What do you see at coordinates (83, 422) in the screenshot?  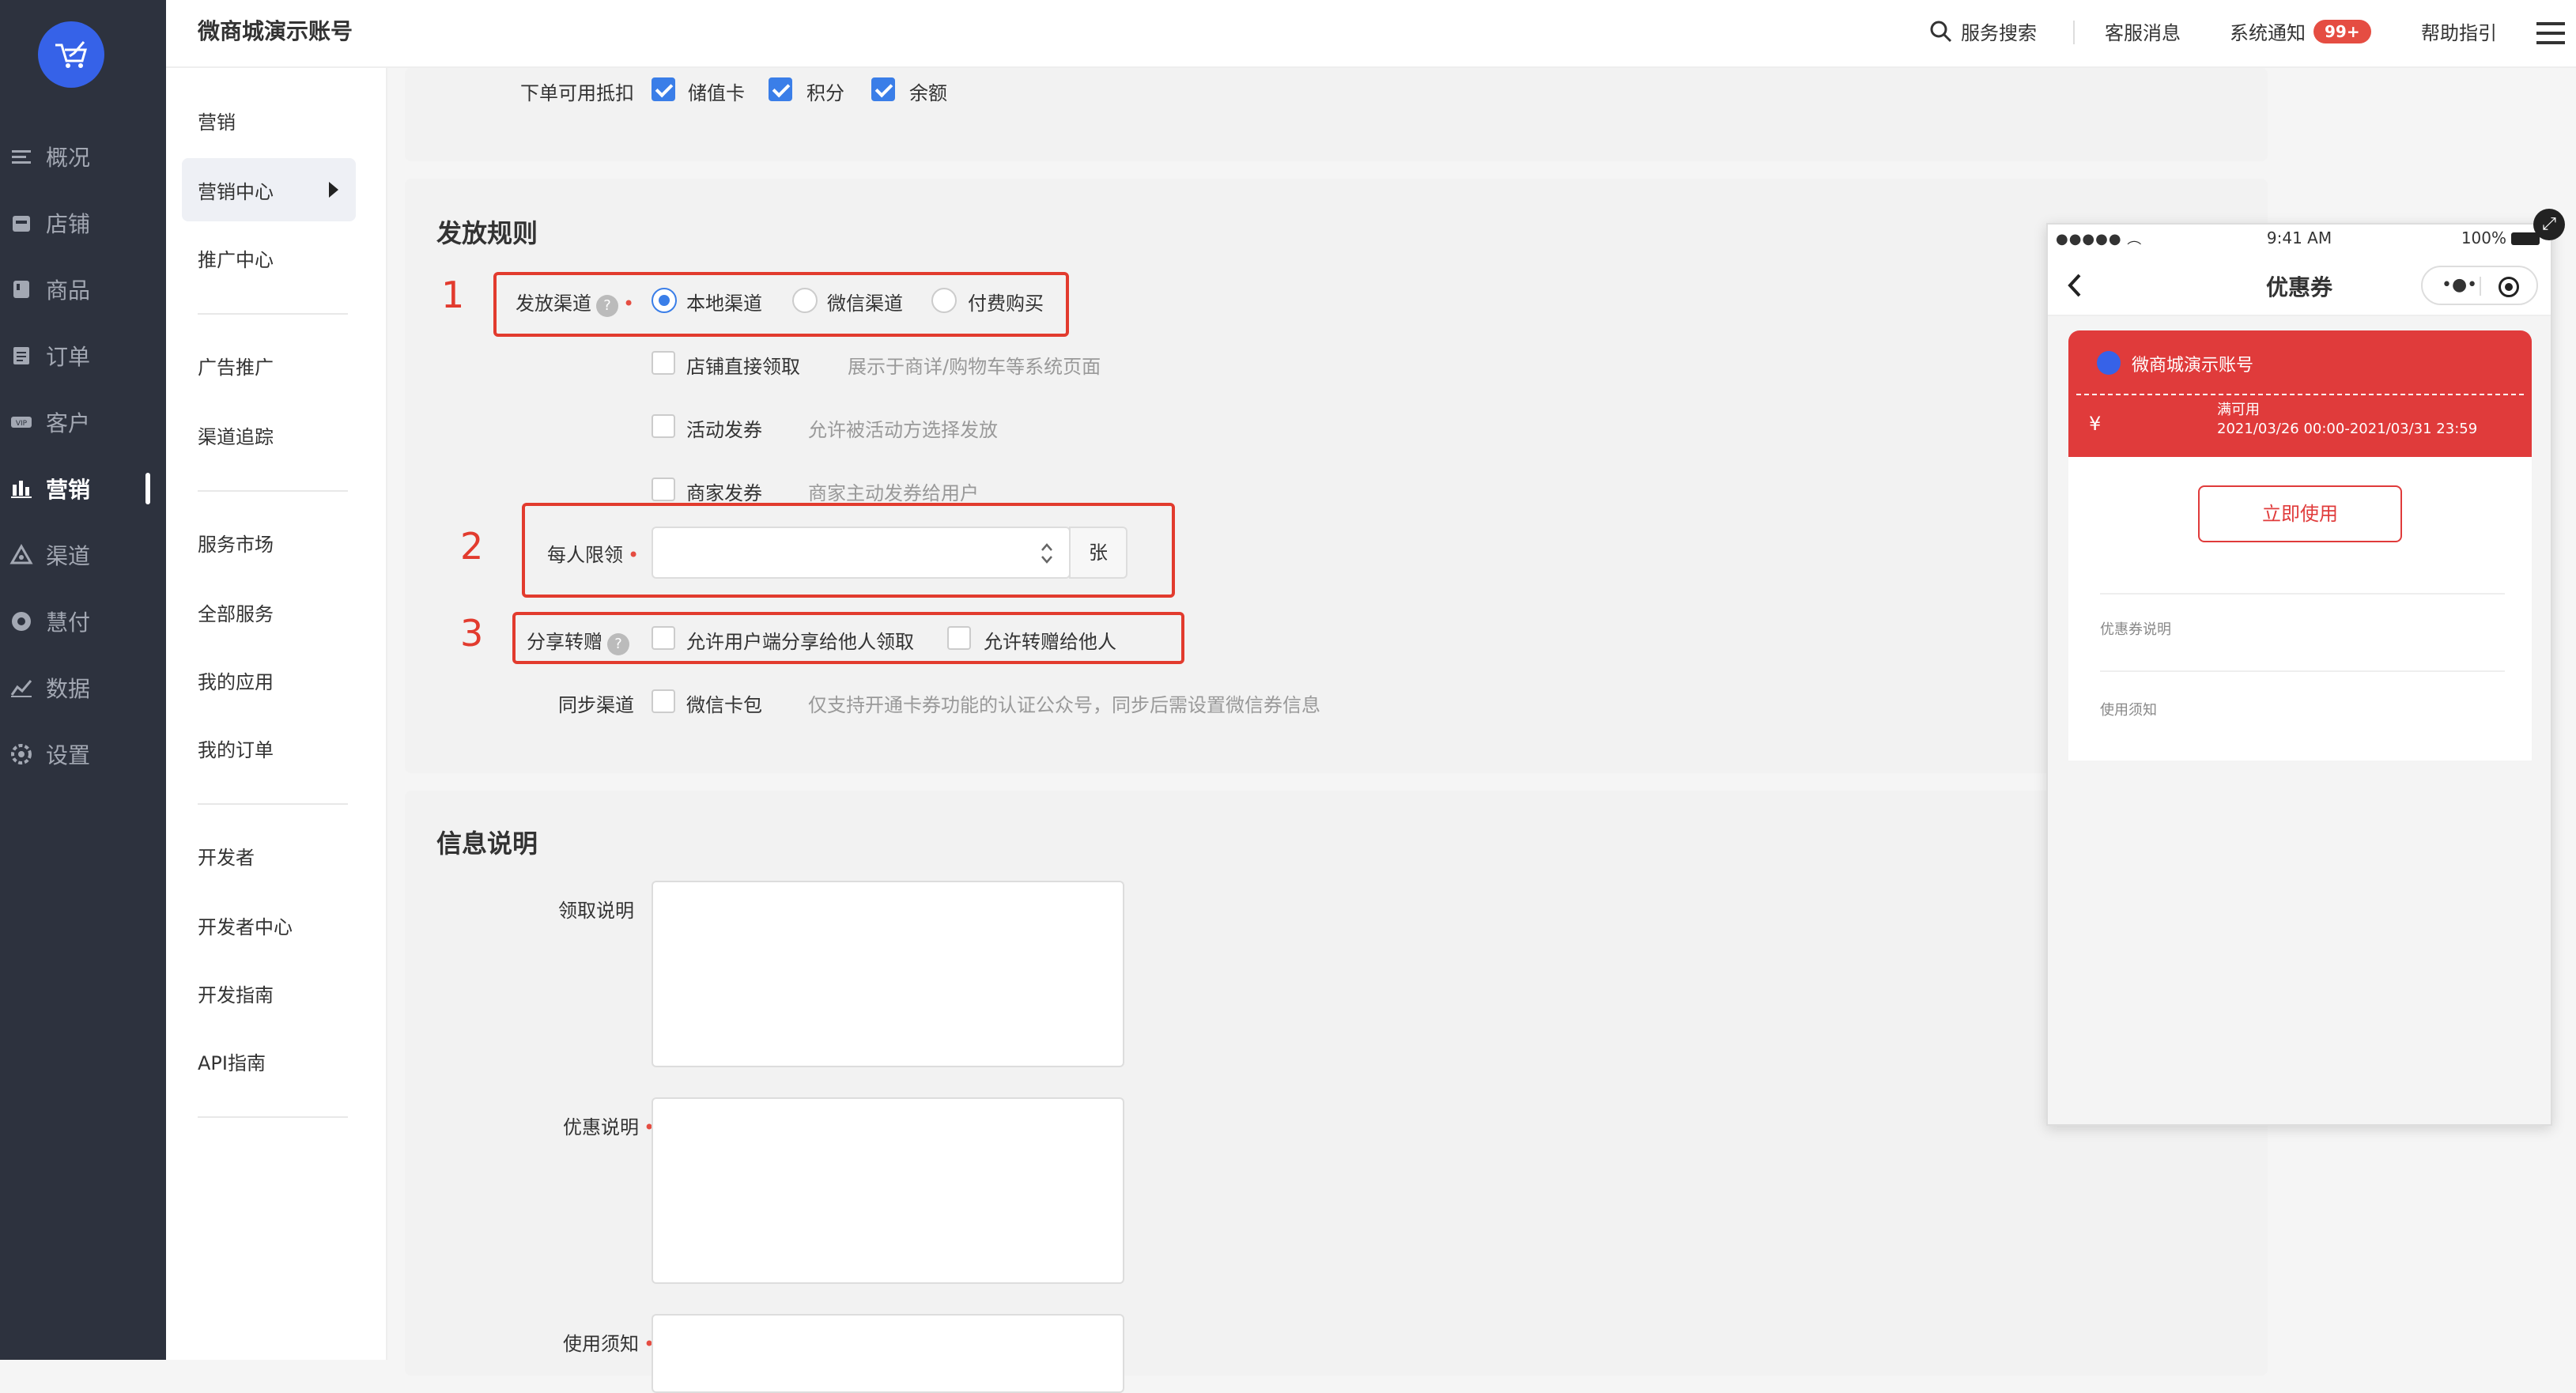 I see `sidebar-item-customer: VIP 客户` at bounding box center [83, 422].